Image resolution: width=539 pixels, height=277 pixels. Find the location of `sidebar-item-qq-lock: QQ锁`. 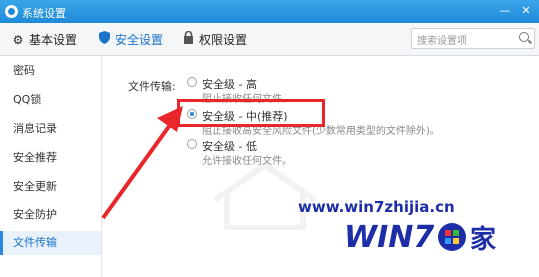

sidebar-item-qq-lock: QQ锁 is located at coordinates (50, 100).